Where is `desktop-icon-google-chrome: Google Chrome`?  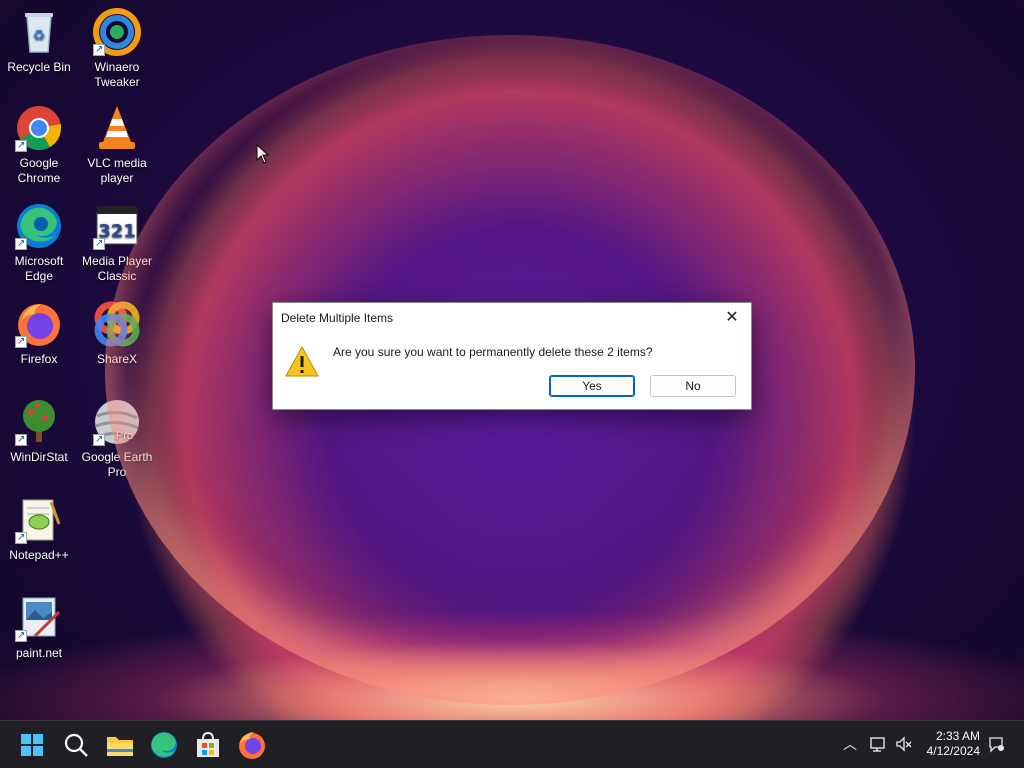 desktop-icon-google-chrome: Google Chrome is located at coordinates (39, 145).